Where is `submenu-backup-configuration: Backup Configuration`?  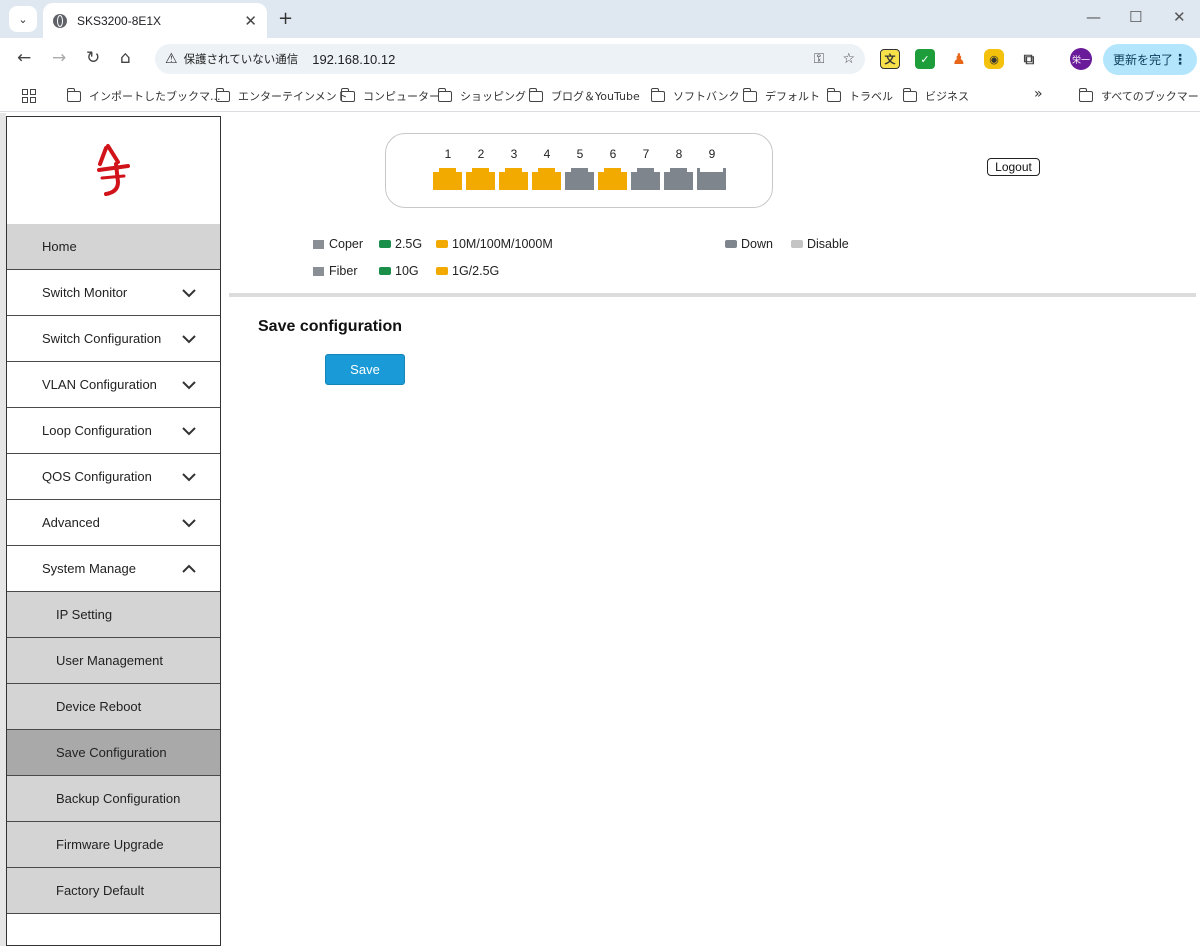
submenu-backup-configuration: Backup Configuration is located at coordinates (113, 799).